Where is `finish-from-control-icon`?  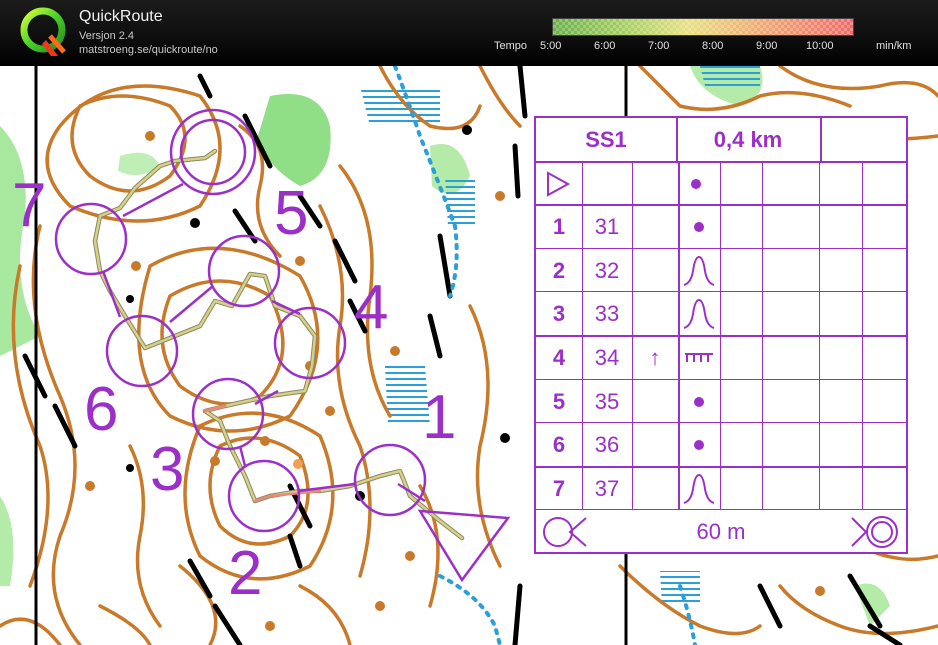 finish-from-control-icon is located at coordinates (565, 532).